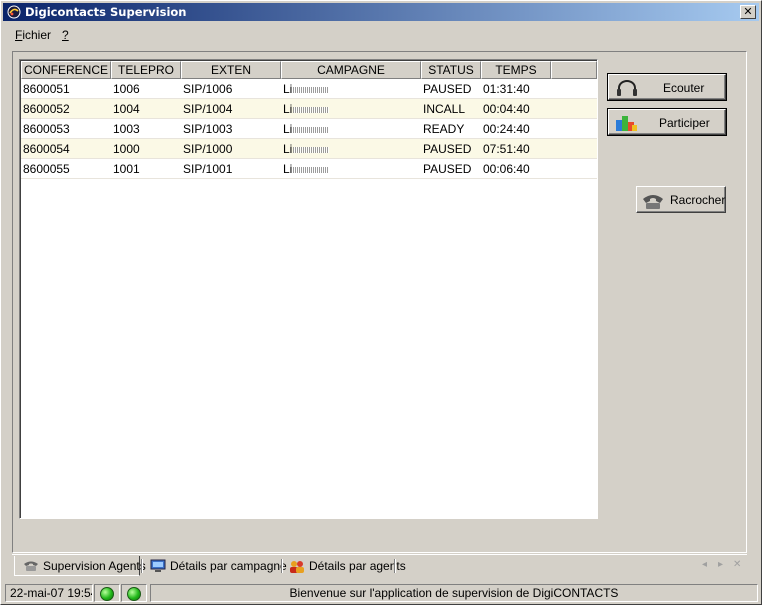 The height and width of the screenshot is (605, 762). I want to click on cell-conference: 8600053, so click(46, 129).